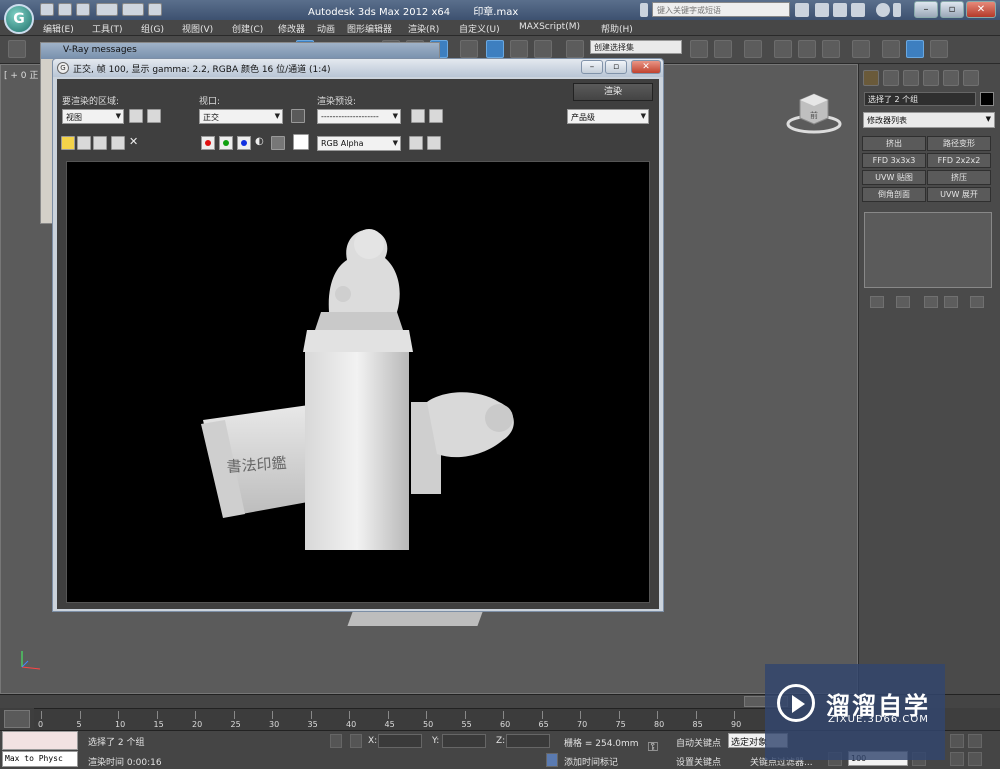  I want to click on frame-window-close-button: ✕, so click(646, 67).